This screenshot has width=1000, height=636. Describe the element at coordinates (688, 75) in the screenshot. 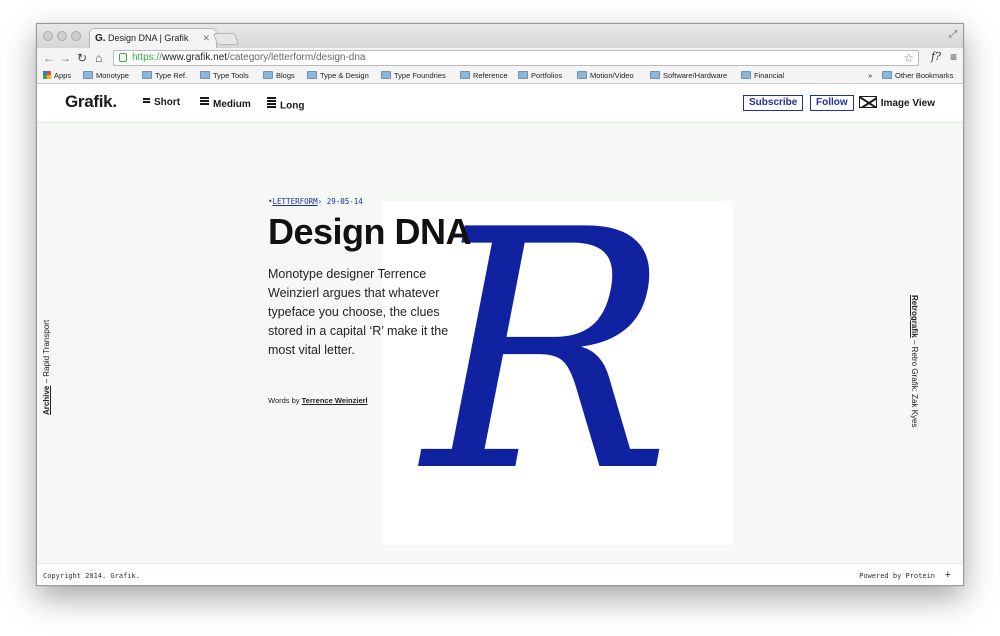

I see `bookmark-software-hardware: Software/Hardware` at that location.